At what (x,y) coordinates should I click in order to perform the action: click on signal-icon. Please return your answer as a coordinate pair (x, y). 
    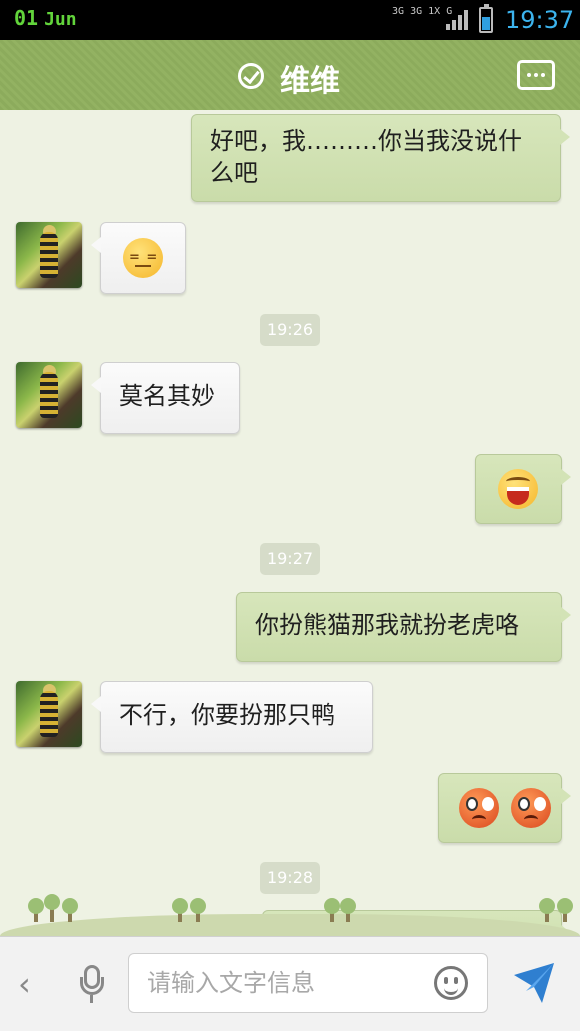
    Looking at the image, I should click on (457, 20).